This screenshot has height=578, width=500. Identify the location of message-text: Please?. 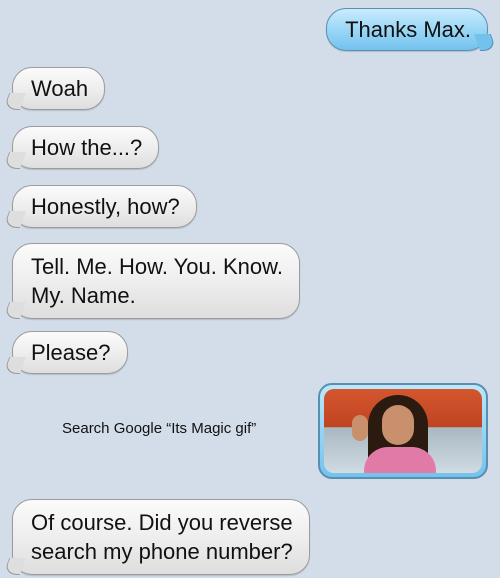
(71, 352).